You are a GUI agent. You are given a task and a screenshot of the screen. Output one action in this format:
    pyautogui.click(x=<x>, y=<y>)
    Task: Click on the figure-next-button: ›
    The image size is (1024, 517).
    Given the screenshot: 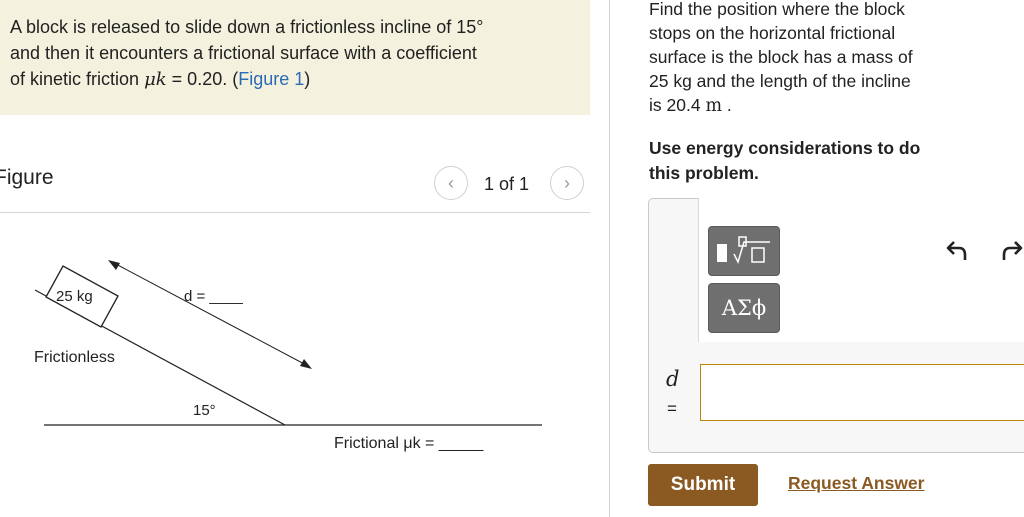 What is the action you would take?
    pyautogui.click(x=567, y=183)
    